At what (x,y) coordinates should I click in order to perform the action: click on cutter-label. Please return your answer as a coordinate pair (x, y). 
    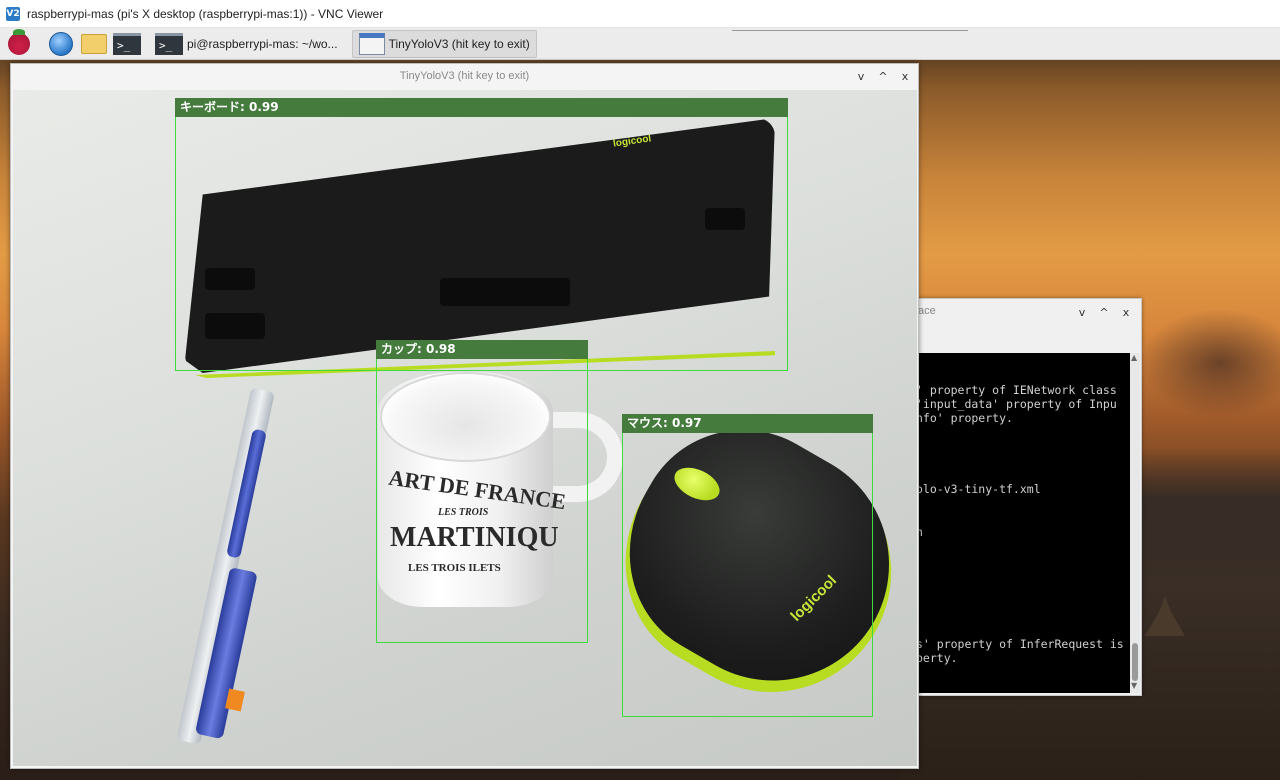
    Looking at the image, I should click on (235, 700).